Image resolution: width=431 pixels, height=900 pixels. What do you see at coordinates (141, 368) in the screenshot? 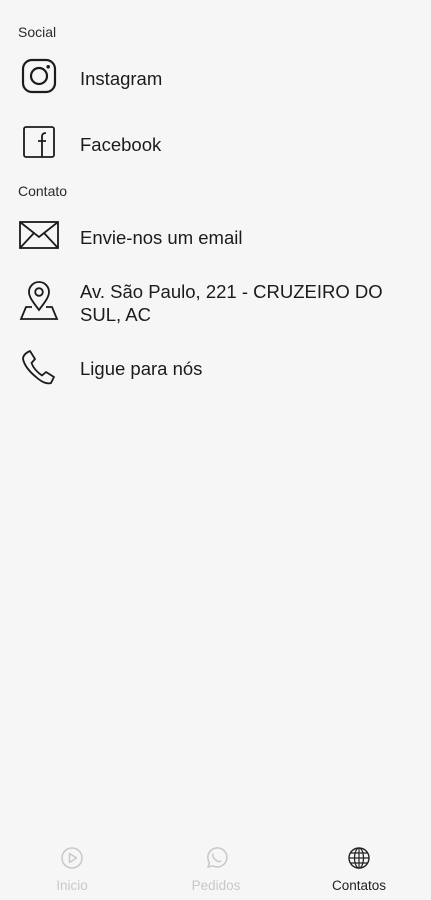
I see `phone-label: Ligue para nós` at bounding box center [141, 368].